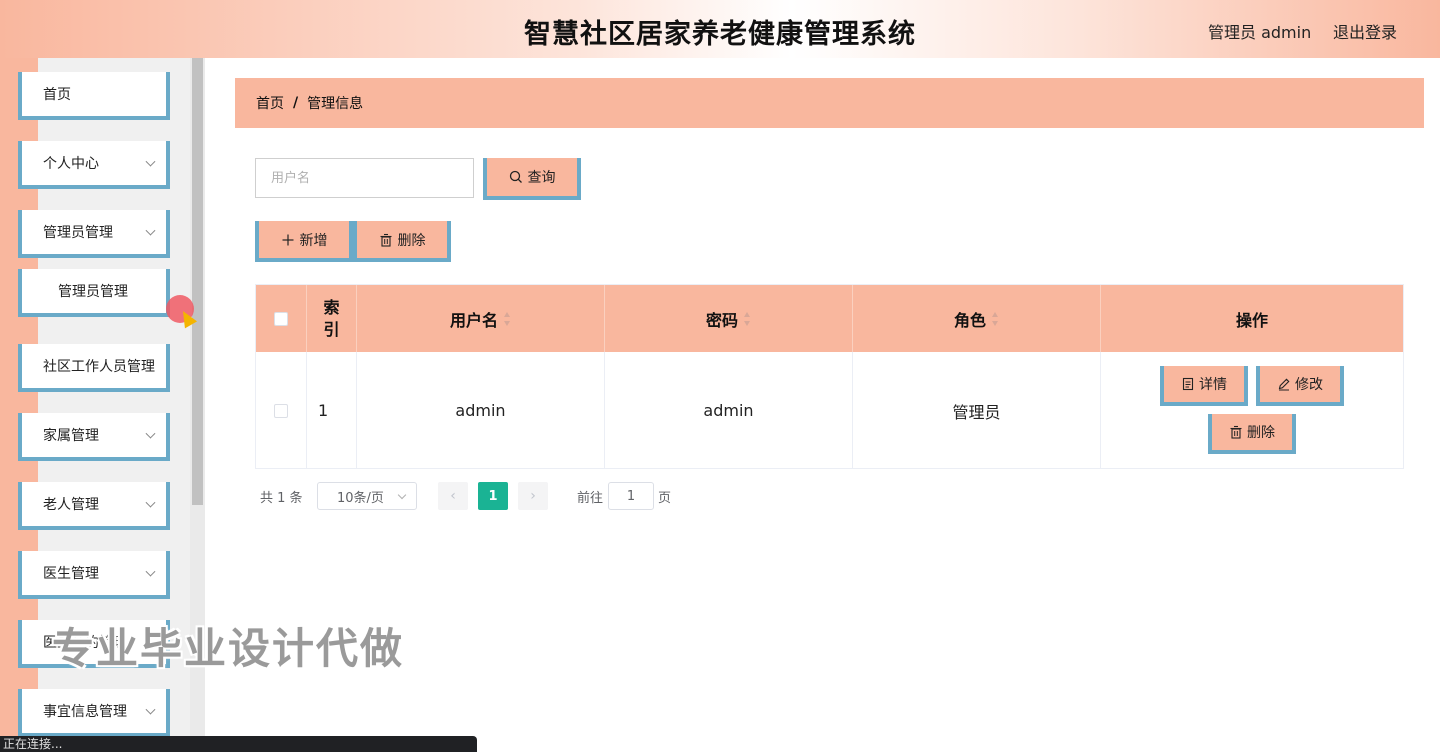  I want to click on sidebar-item-label: 首页, so click(57, 95).